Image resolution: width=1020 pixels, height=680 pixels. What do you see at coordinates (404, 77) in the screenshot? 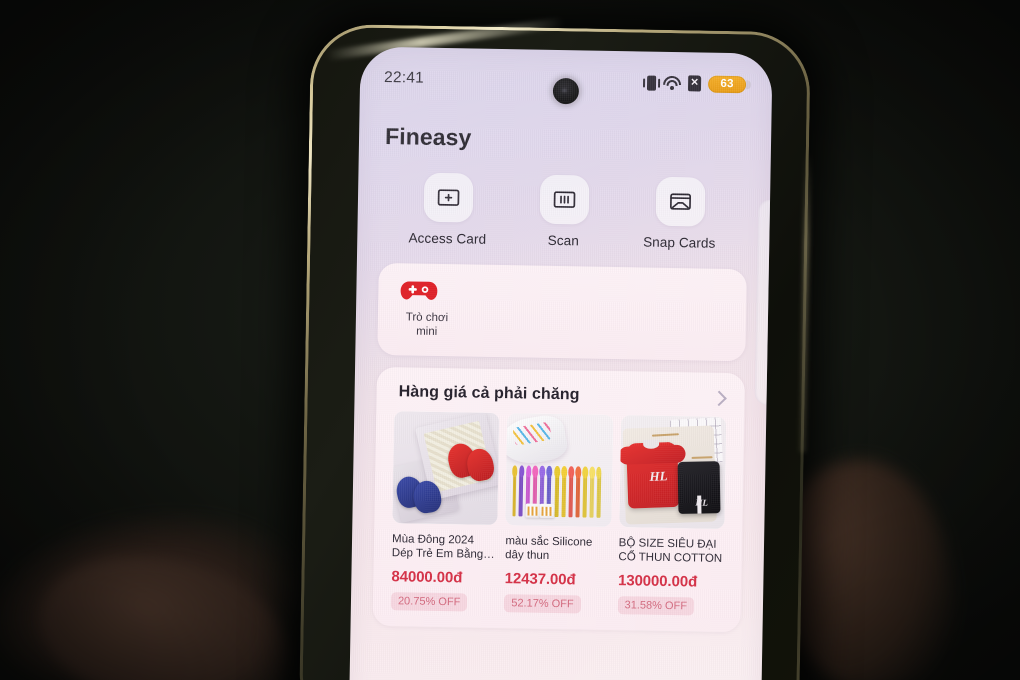
I see `status-clock: 22:41` at bounding box center [404, 77].